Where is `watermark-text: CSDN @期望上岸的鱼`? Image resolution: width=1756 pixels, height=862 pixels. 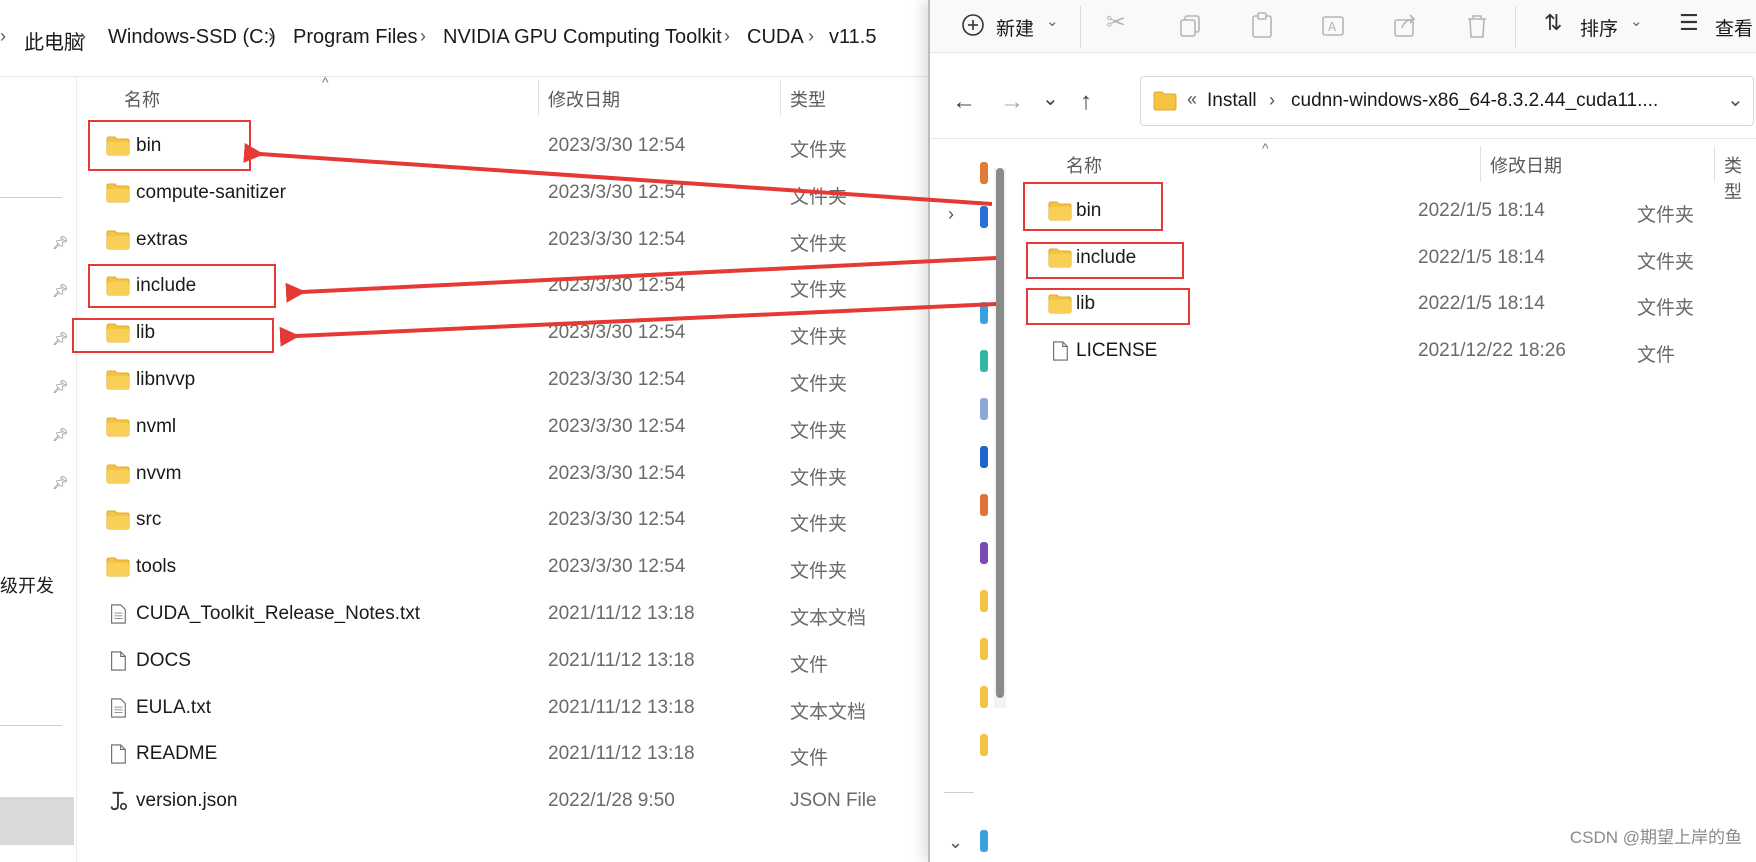
watermark-text: CSDN @期望上岸的鱼 is located at coordinates (1655, 837).